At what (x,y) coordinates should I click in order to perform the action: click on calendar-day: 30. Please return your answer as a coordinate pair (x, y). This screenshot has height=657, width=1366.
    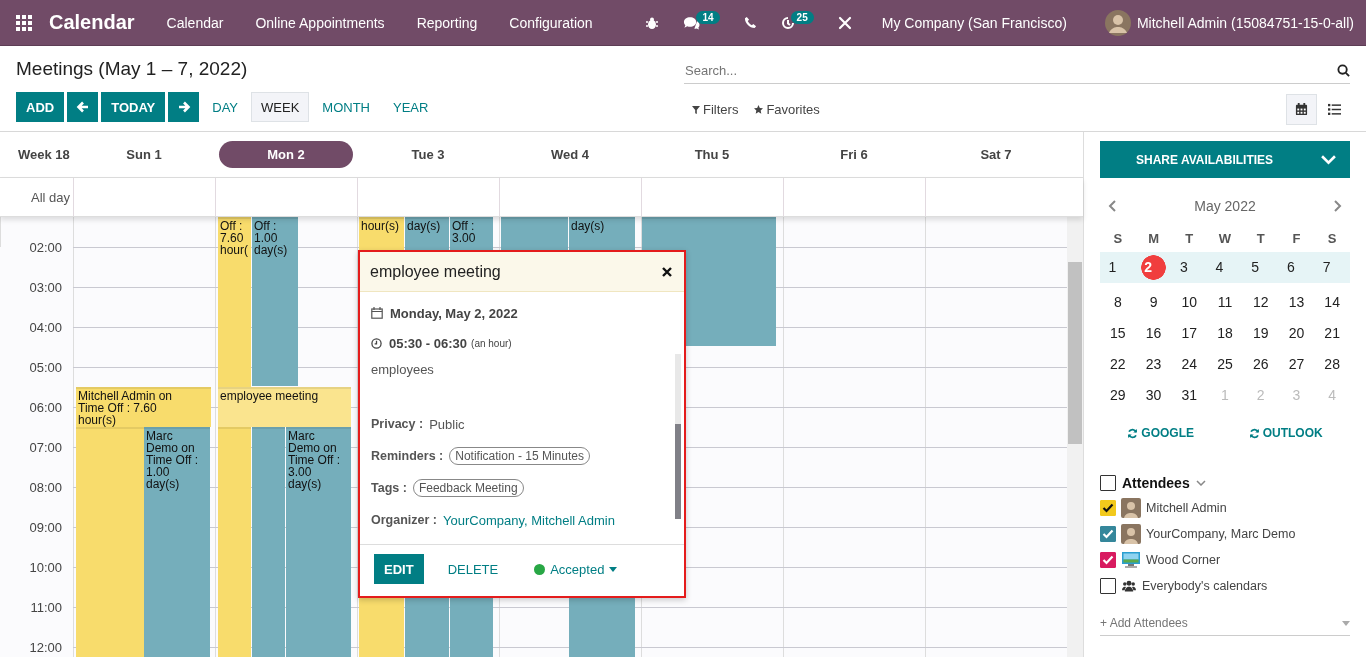
    Looking at the image, I should click on (1153, 395).